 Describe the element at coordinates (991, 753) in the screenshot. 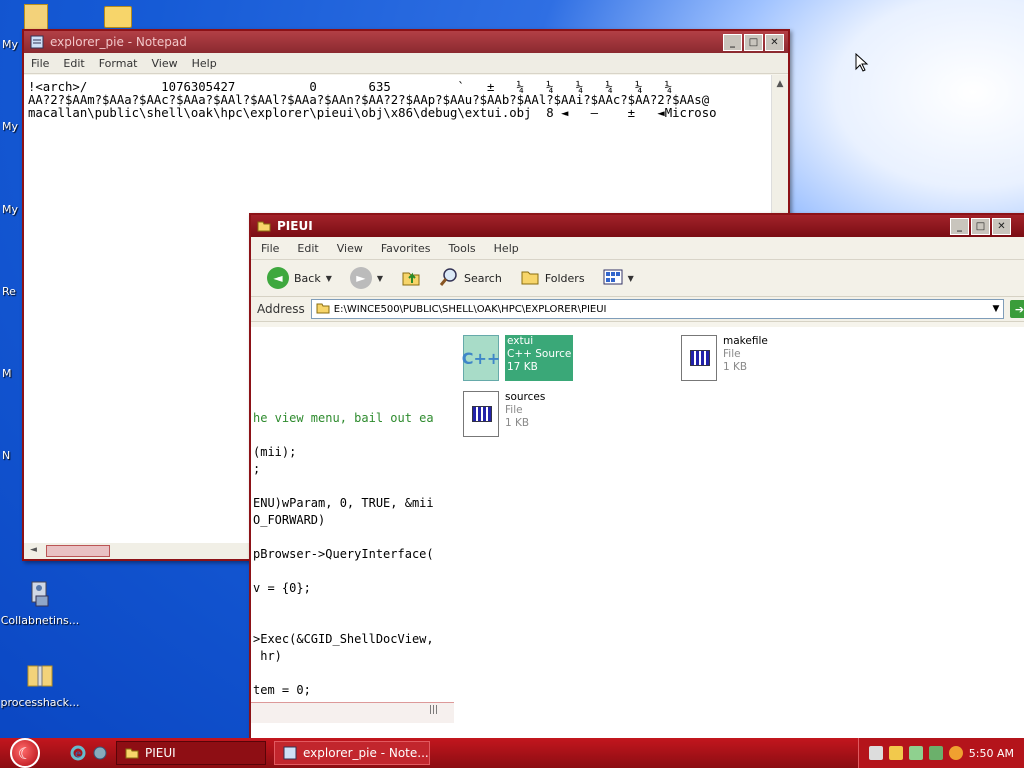

I see `clock: 5:50 AM` at that location.